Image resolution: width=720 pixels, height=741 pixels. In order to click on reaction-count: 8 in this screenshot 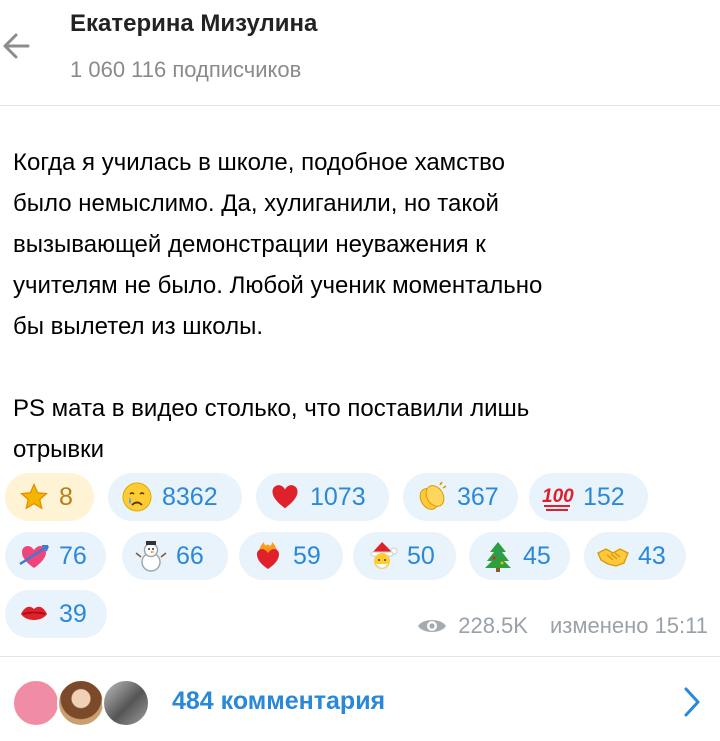, I will do `click(66, 496)`.